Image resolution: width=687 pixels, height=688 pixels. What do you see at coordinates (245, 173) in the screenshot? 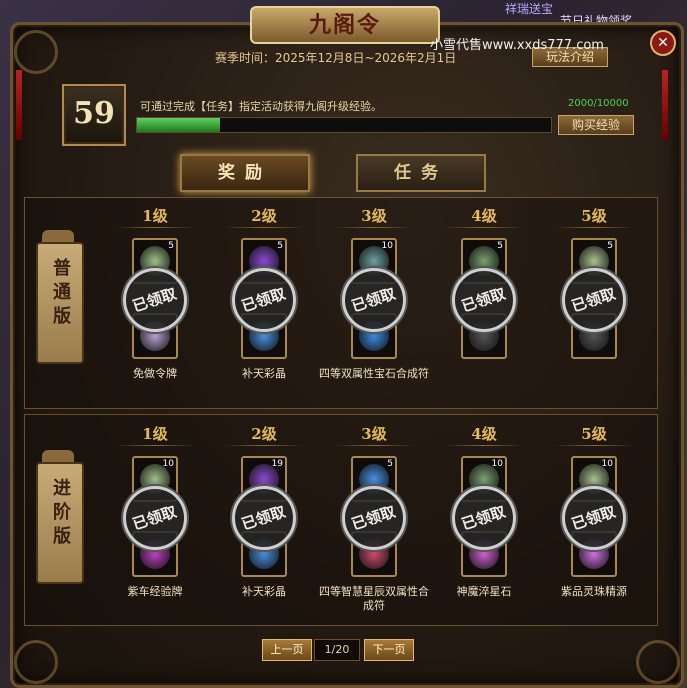
I see `tab-rewards: 奖励` at bounding box center [245, 173].